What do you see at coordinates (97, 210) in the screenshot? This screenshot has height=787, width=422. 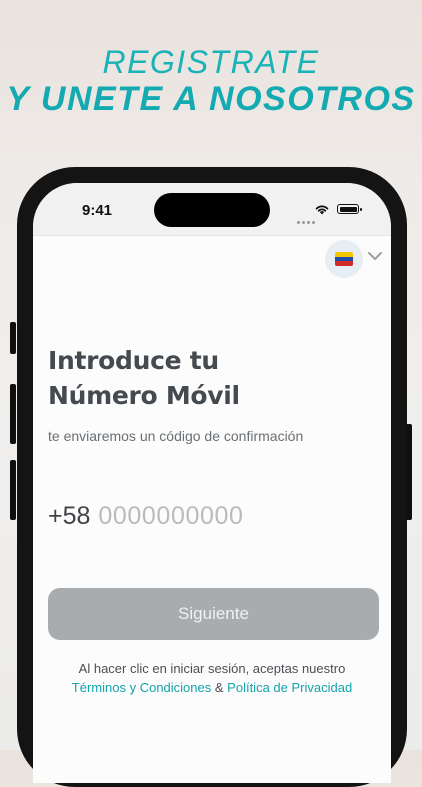 I see `status-time: 9:41` at bounding box center [97, 210].